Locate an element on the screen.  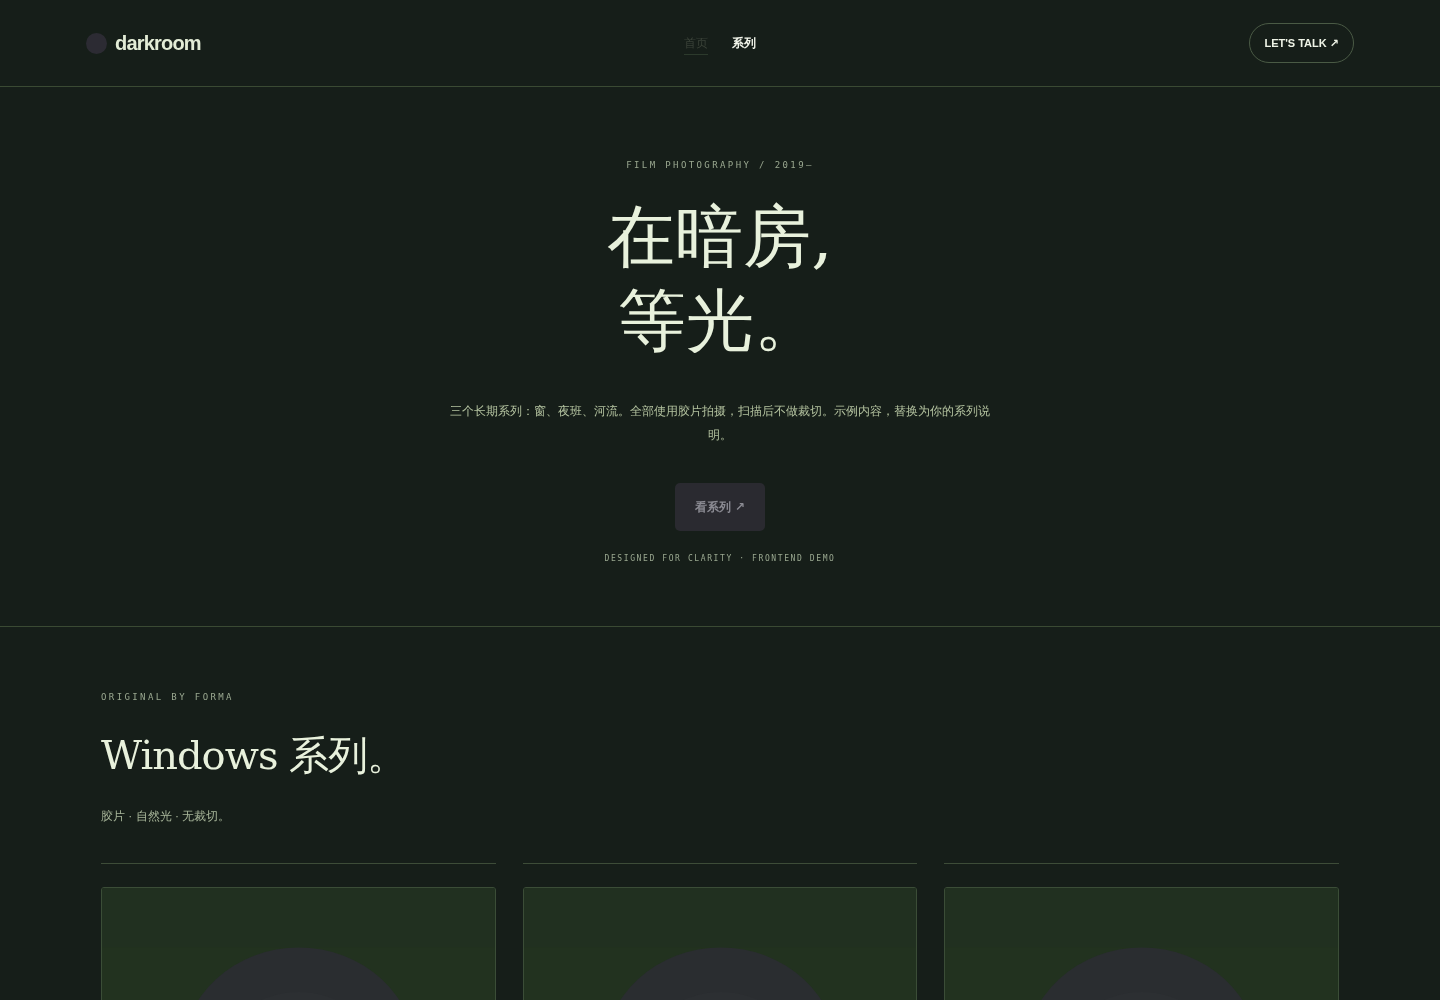
hero-title: 在暗房, 等光。 is located at coordinates (720, 278).